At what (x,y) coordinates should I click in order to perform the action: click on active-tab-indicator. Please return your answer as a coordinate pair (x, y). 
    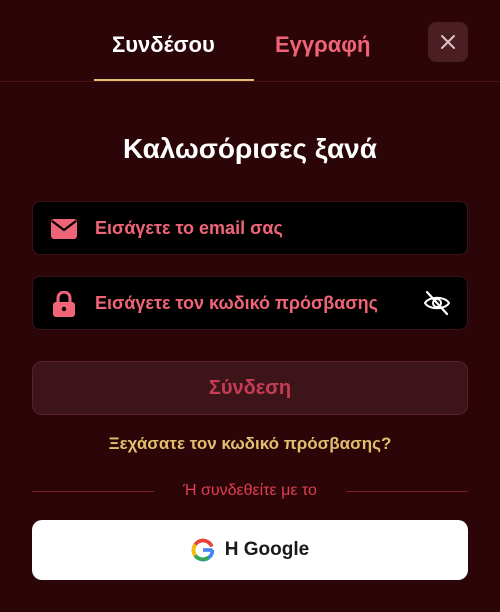
    Looking at the image, I should click on (174, 80).